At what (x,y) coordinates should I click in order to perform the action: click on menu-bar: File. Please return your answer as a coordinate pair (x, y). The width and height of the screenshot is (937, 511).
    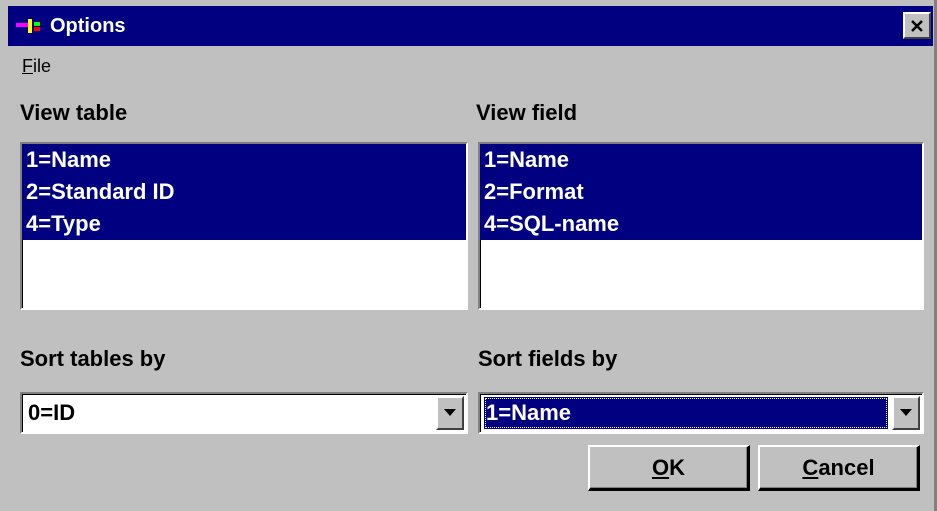
    Looking at the image, I should click on (470, 64).